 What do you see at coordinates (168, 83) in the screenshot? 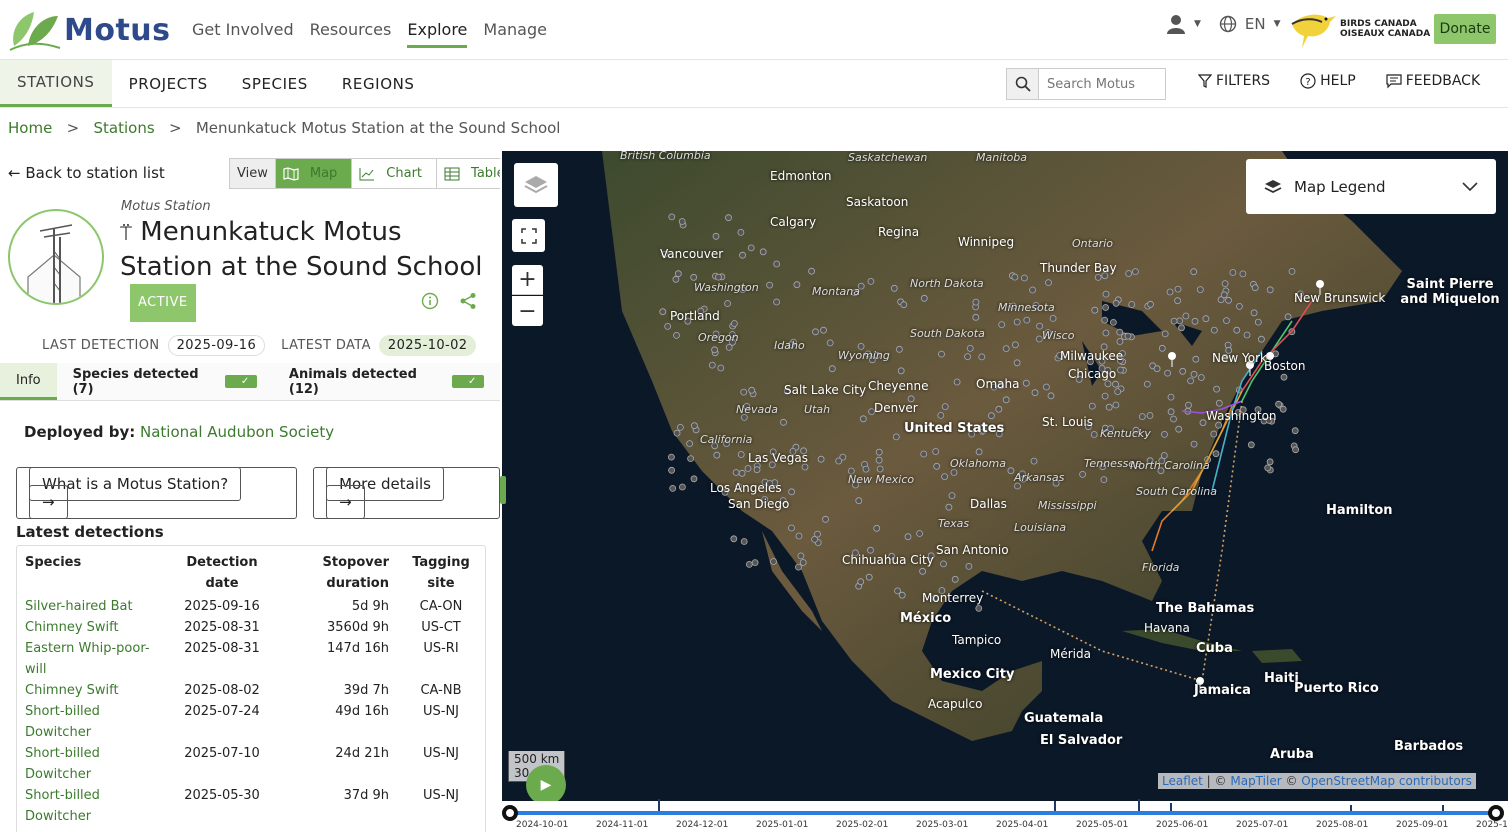
I see `tab-projects: PROJECTS` at bounding box center [168, 83].